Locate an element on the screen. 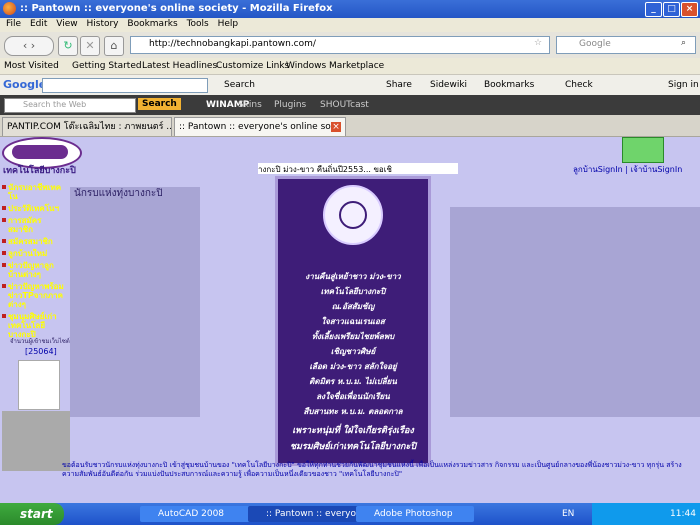 The width and height of the screenshot is (700, 525). technology-bangkapi-emblem is located at coordinates (36, 441).